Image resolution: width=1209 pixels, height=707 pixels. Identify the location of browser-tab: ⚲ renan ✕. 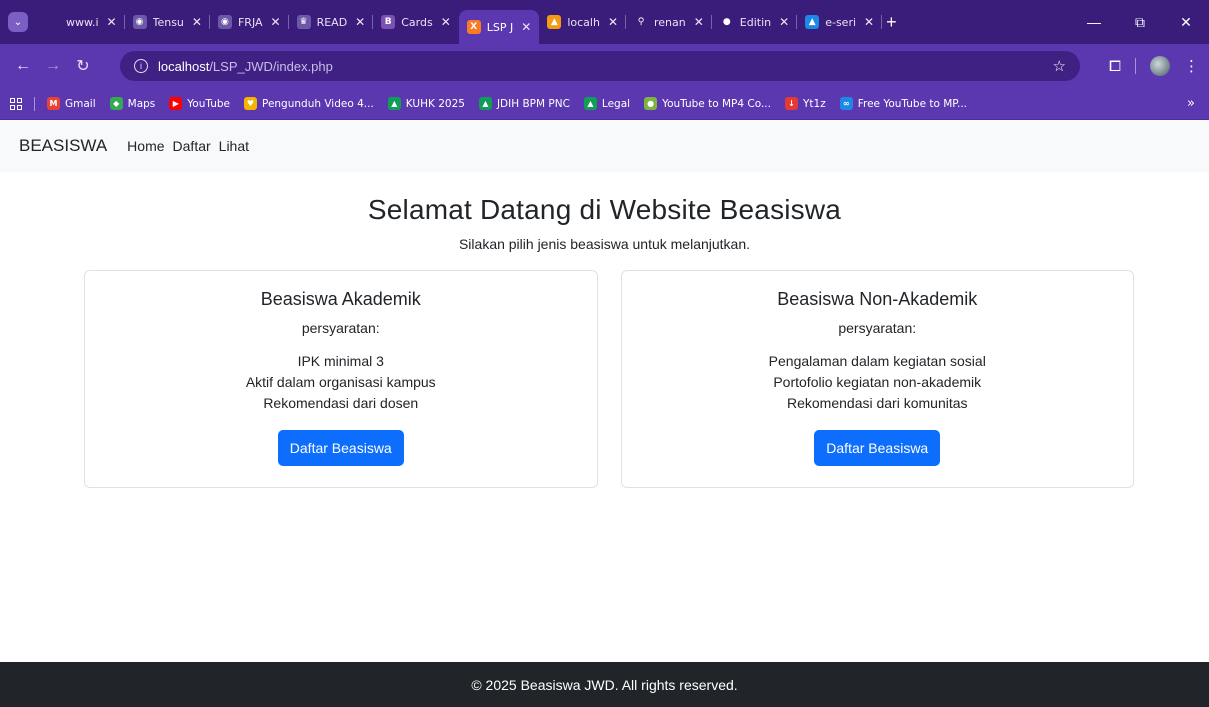
(669, 22).